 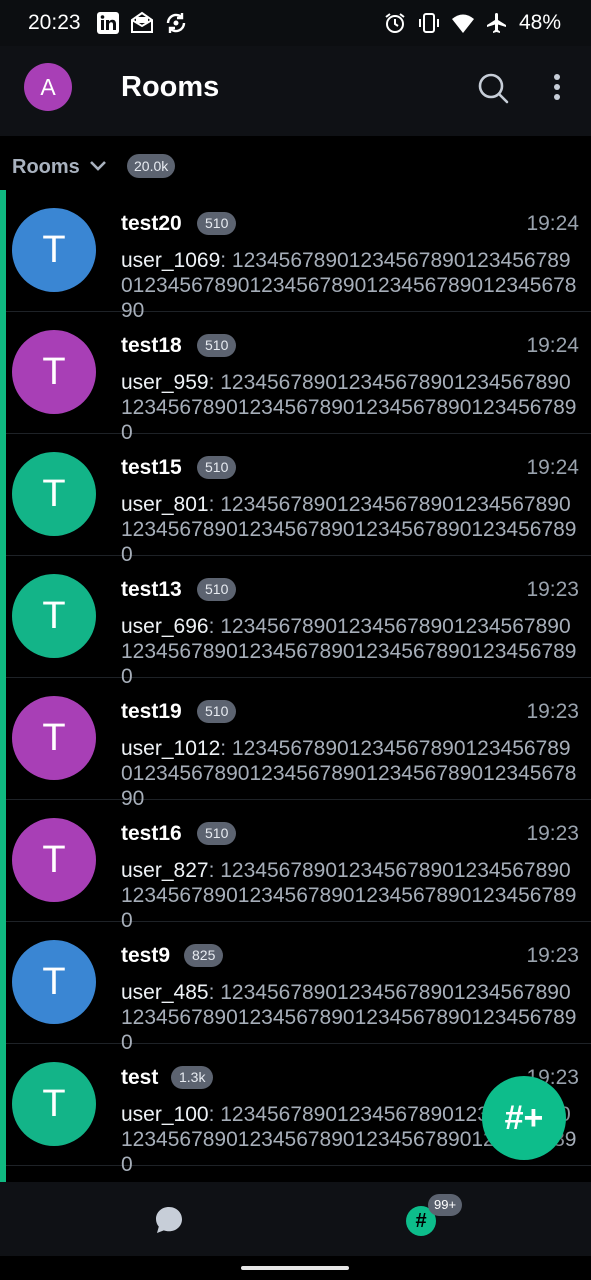 What do you see at coordinates (54, 22) in the screenshot?
I see `status-time: 20:23` at bounding box center [54, 22].